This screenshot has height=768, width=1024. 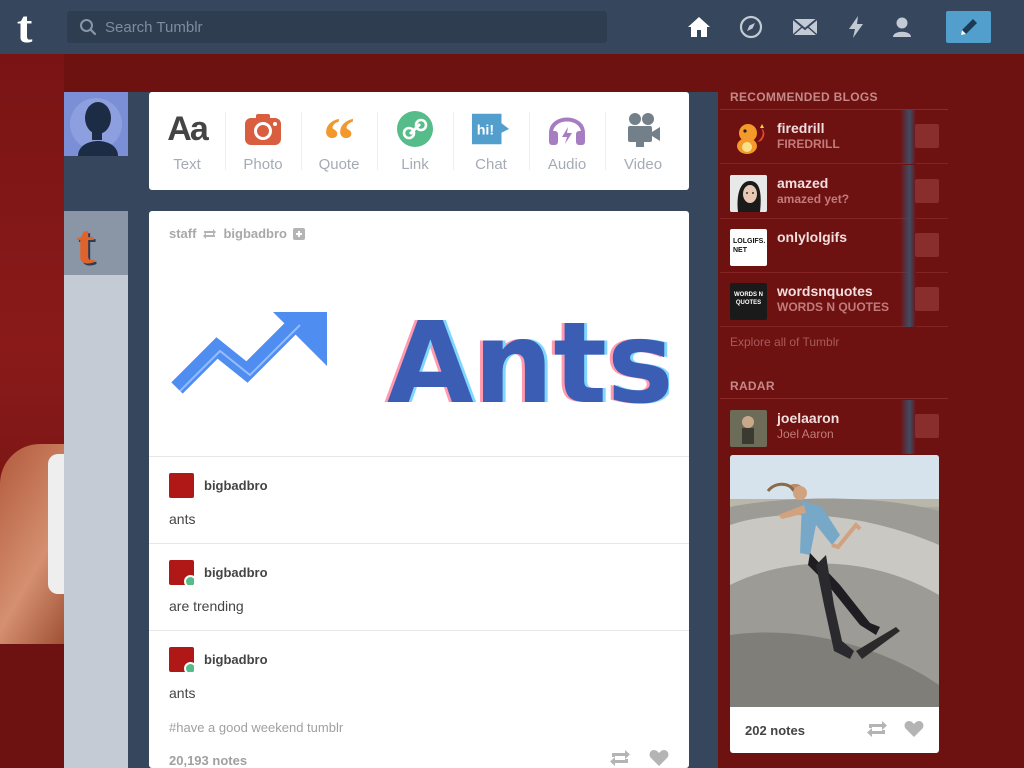 What do you see at coordinates (812, 237) in the screenshot?
I see `blog-name: onlylolgifs` at bounding box center [812, 237].